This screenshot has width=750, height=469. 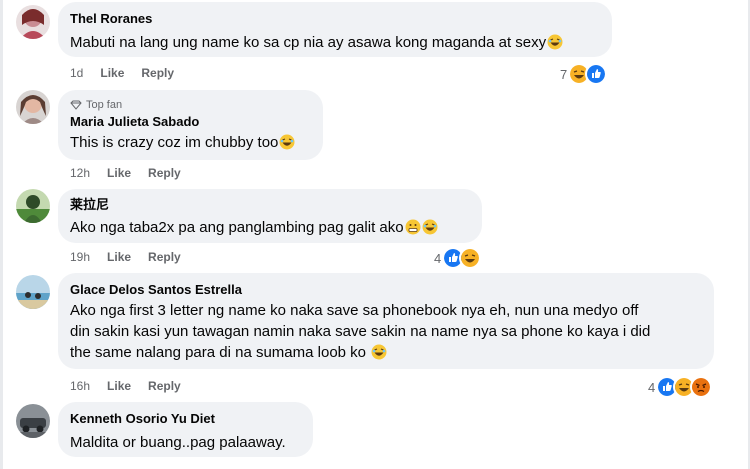 I want to click on reaction-count: 7, so click(x=564, y=74).